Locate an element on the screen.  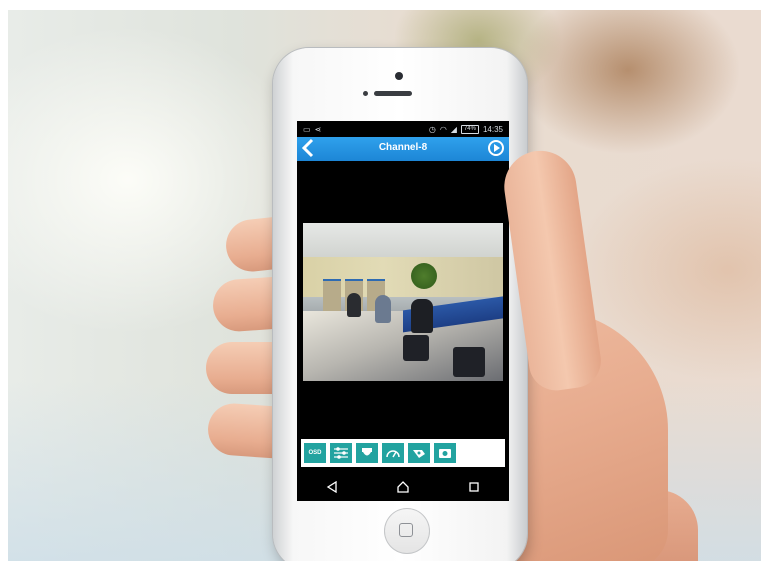
share-icon: ⋖ is located at coordinates (318, 129).